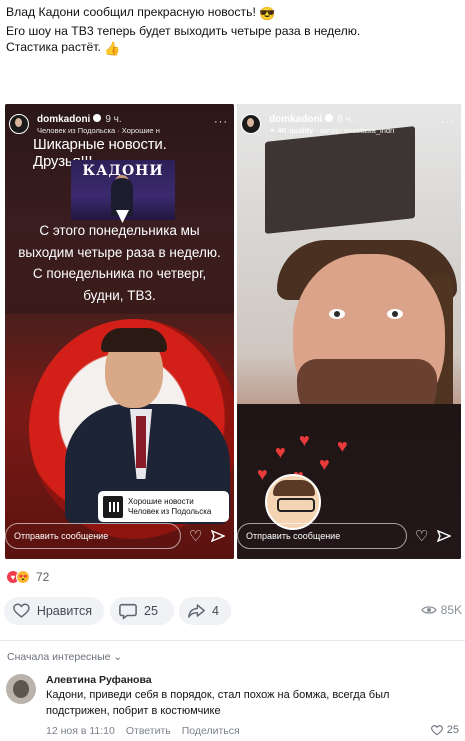 The width and height of the screenshot is (465, 741). I want to click on music-sticker: Хорошие новости Человек из Подольска, so click(163, 506).